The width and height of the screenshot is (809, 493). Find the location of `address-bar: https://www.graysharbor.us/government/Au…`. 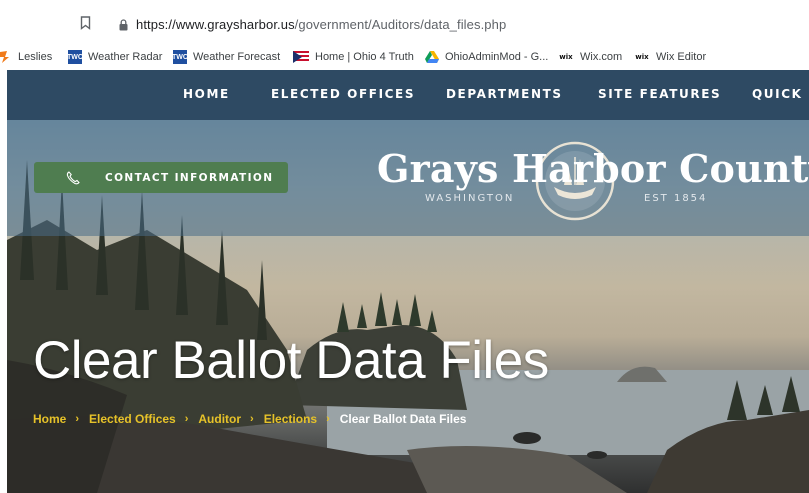

address-bar: https://www.graysharbor.us/government/Au… is located at coordinates (404, 22).